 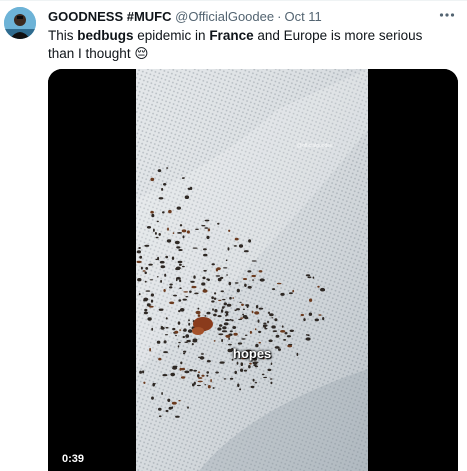 What do you see at coordinates (20, 23) in the screenshot?
I see `avatar` at bounding box center [20, 23].